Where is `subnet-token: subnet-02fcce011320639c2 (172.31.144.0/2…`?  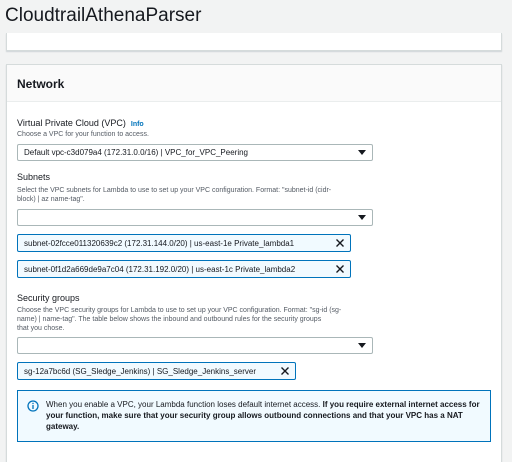 subnet-token: subnet-02fcce011320639c2 (172.31.144.0/2… is located at coordinates (184, 243).